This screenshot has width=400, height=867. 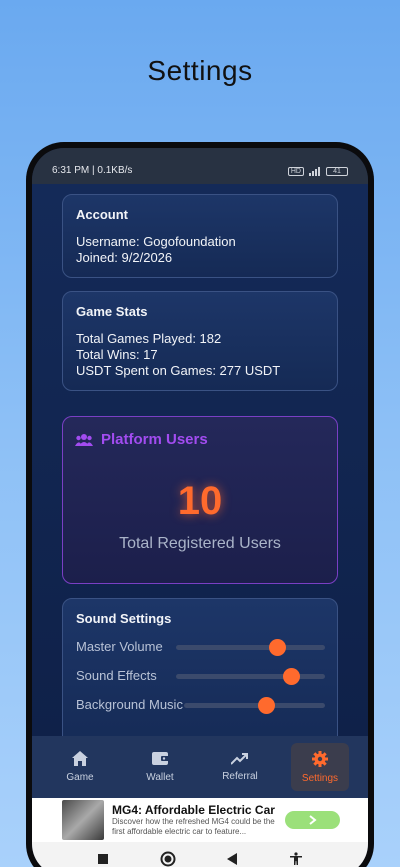 What do you see at coordinates (250, 676) in the screenshot?
I see `sound-effects-slider` at bounding box center [250, 676].